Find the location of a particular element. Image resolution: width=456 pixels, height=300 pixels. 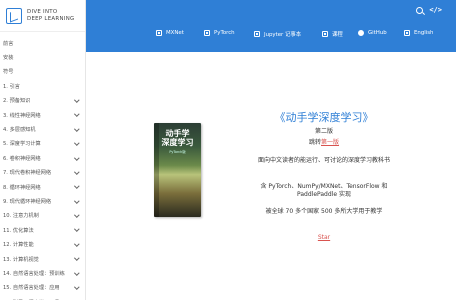

sidebar-item-label: 10. 注意力机制 is located at coordinates (21, 216).